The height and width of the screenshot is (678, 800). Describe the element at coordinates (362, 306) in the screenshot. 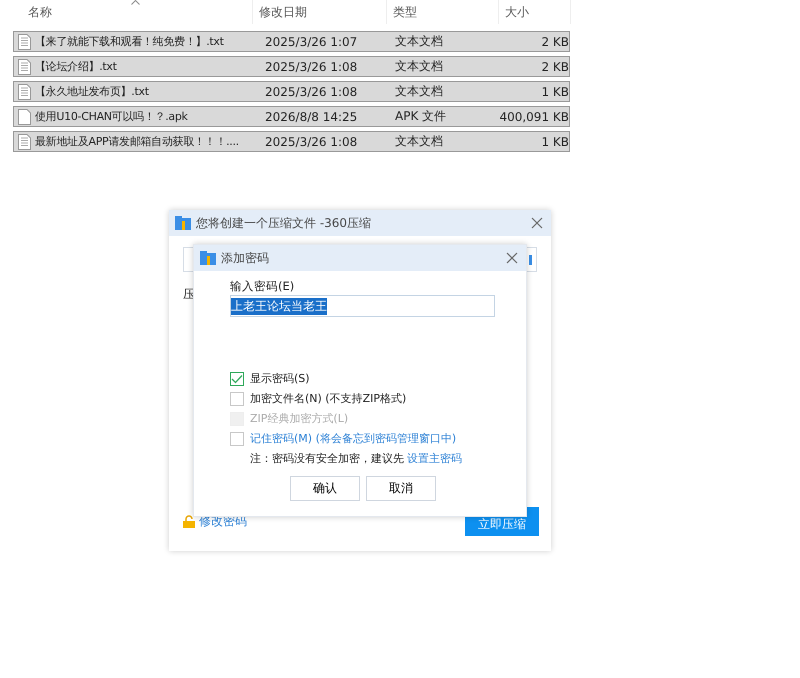

I see `password-field: 上老王论坛当老王` at that location.